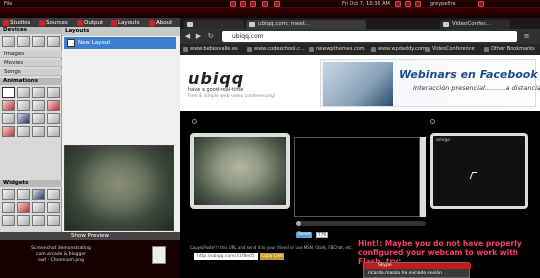 This screenshot has width=540, height=278. Describe the element at coordinates (31, 30) in the screenshot. I see `section-devices: Devices` at that location.